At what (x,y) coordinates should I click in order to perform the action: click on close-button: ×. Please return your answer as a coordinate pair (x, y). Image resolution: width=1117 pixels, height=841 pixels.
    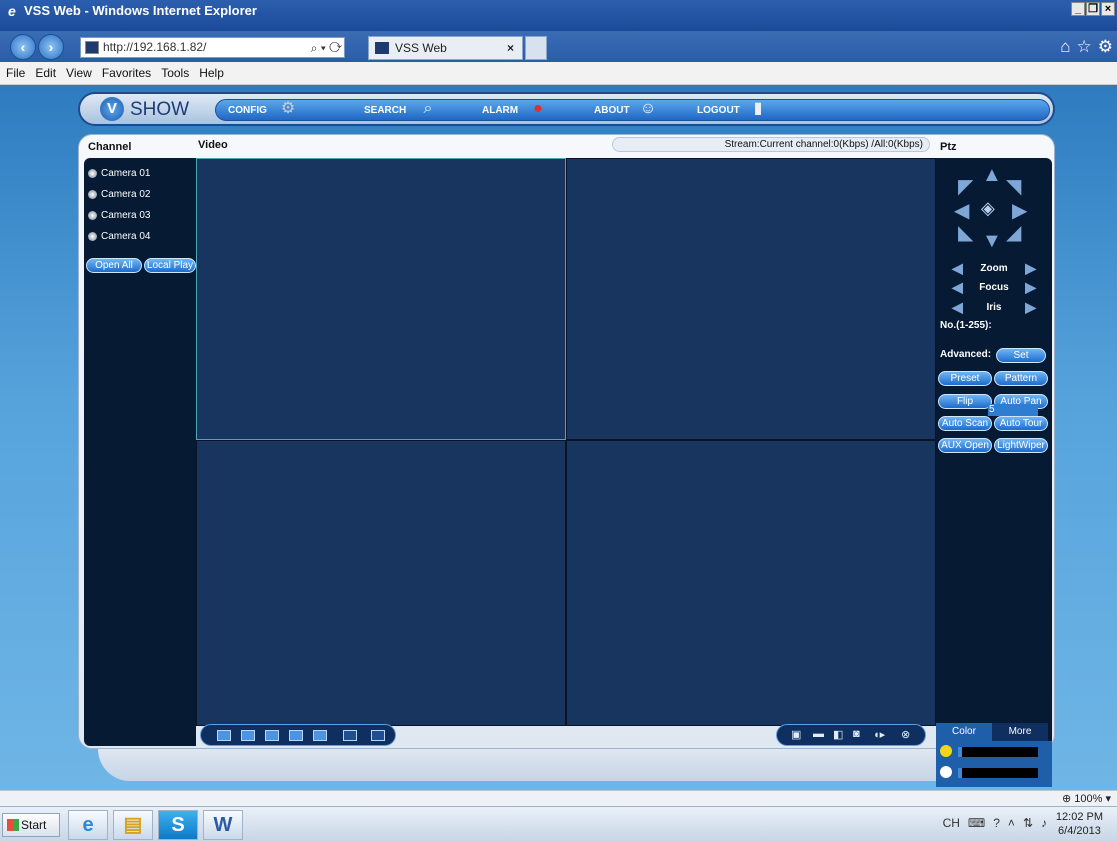
    Looking at the image, I should click on (1108, 9).